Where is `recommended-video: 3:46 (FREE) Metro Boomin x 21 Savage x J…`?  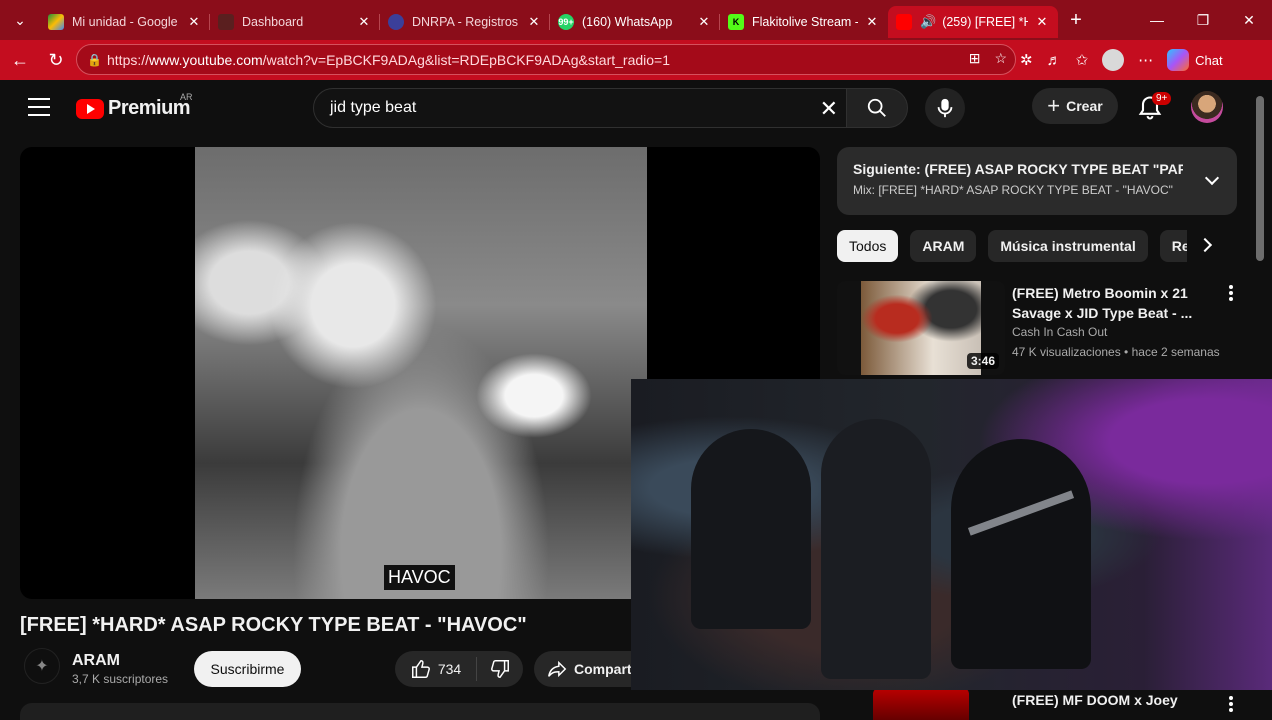
recommended-video: 3:46 (FREE) Metro Boomin x 21 Savage x J… is located at coordinates (1037, 328).